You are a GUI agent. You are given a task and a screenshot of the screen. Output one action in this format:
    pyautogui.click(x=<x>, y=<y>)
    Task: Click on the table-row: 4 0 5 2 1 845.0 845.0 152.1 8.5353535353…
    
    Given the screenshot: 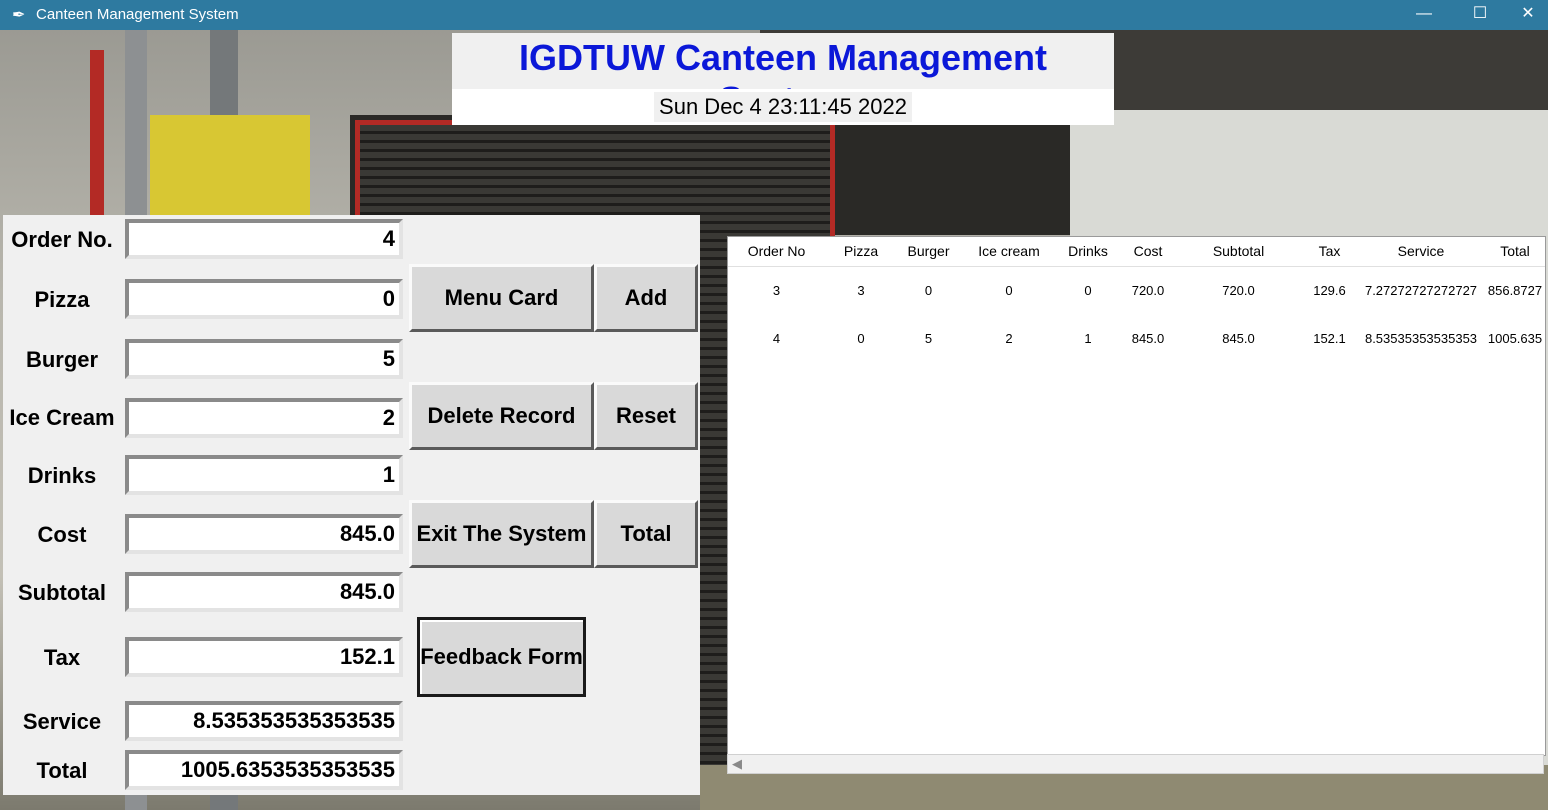 What is the action you would take?
    pyautogui.click(x=1136, y=339)
    